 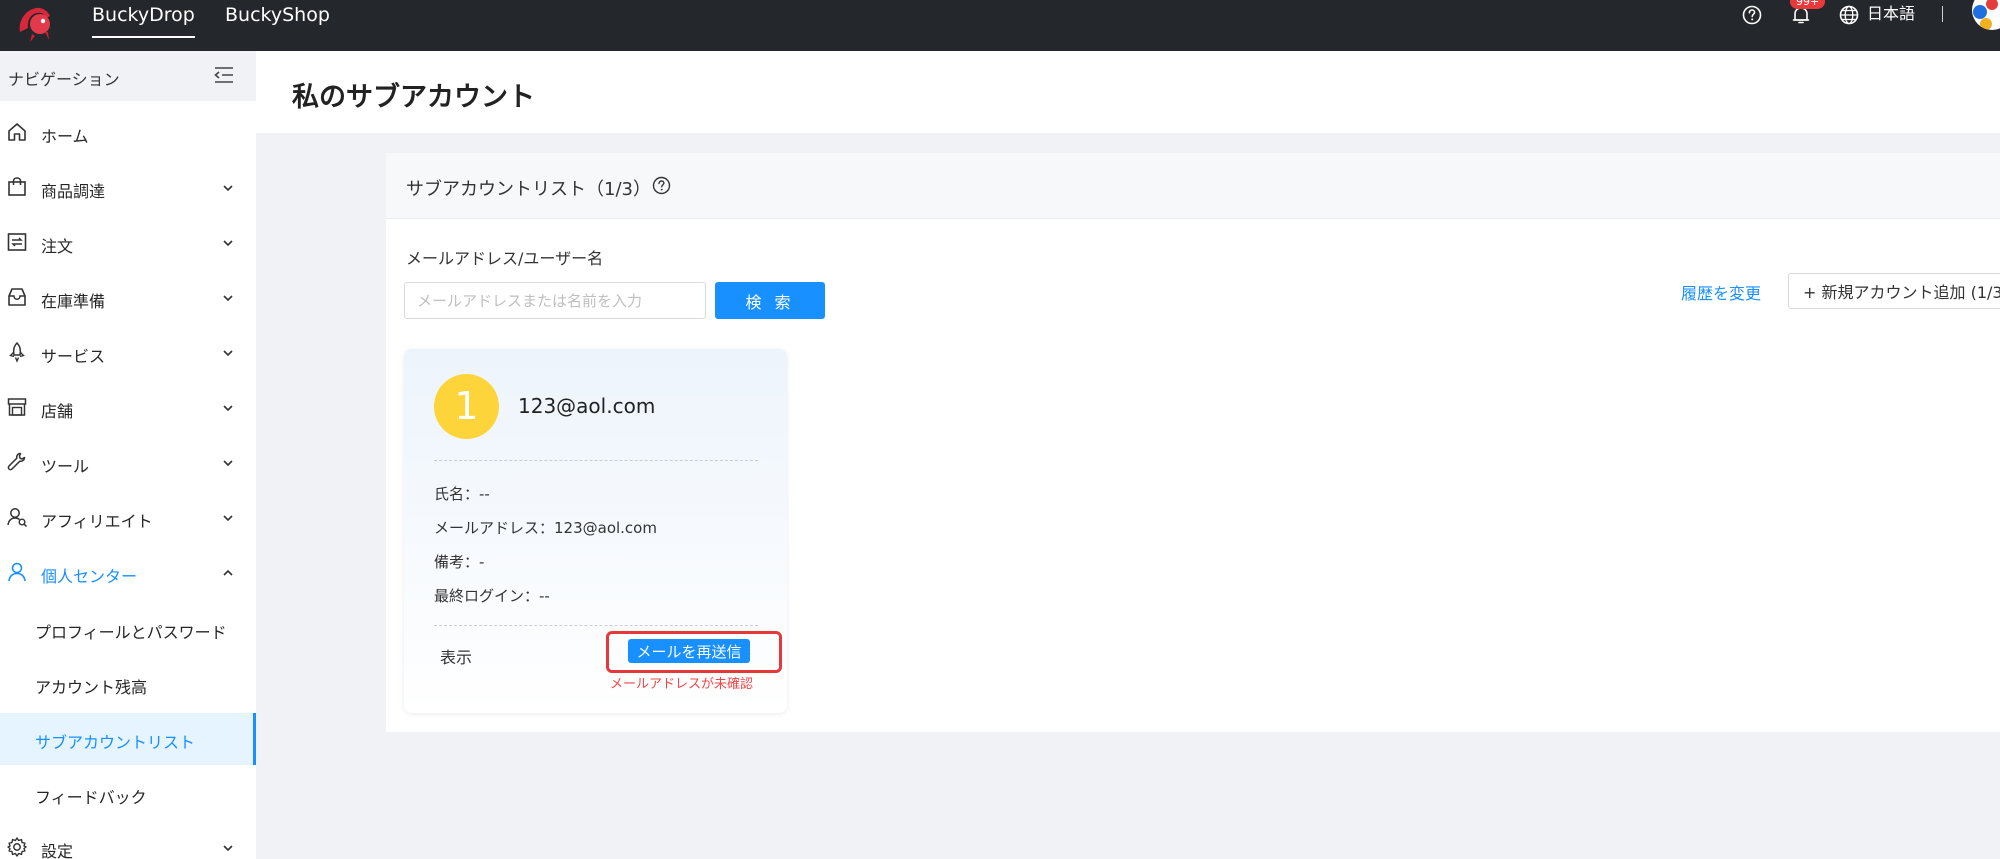 I want to click on sidebar-item-label: 在庫準備, so click(x=73, y=301).